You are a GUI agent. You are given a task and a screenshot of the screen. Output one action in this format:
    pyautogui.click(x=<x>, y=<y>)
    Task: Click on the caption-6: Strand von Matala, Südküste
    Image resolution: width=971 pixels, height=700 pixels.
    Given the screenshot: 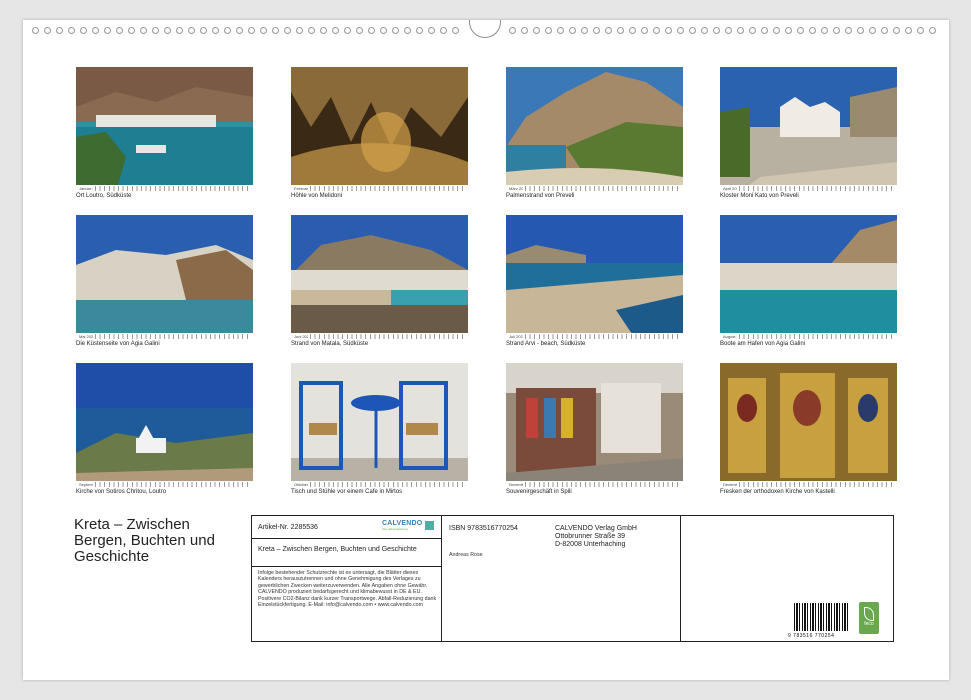 What is the action you would take?
    pyautogui.click(x=330, y=344)
    